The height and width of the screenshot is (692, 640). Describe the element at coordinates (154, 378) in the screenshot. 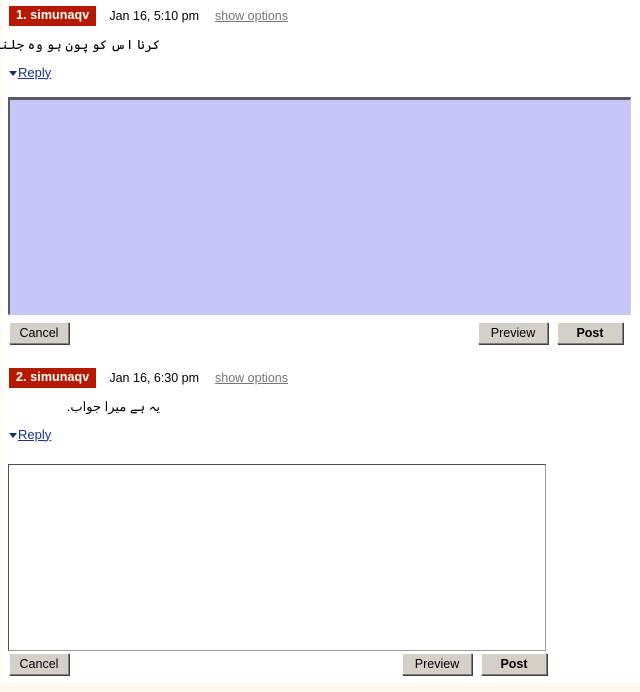

I see `post-2-date: Jan 16, 6:30 pm` at that location.